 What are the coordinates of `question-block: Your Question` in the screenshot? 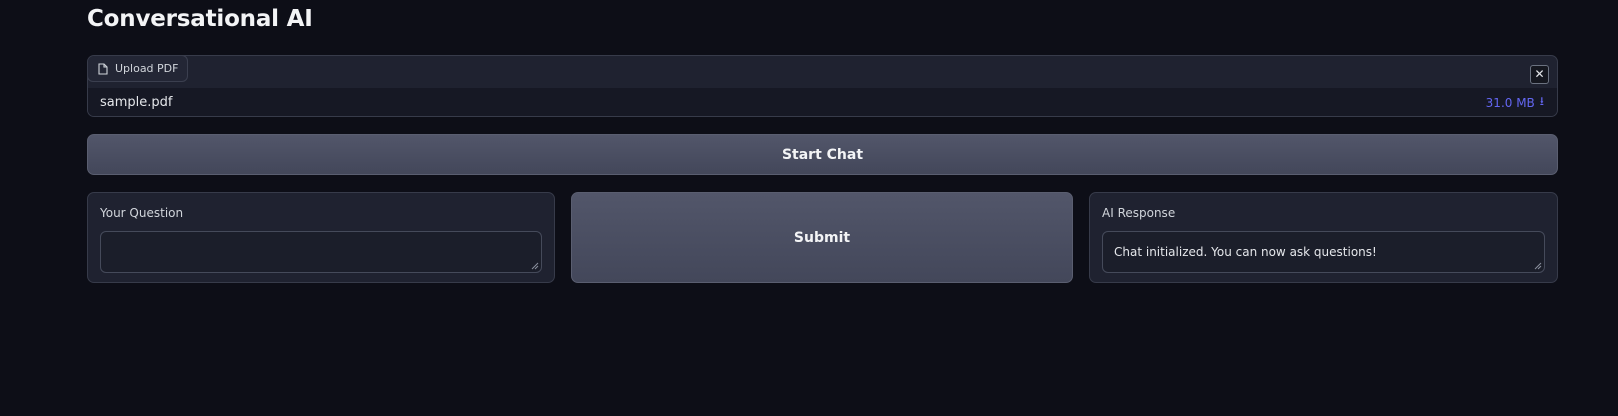 It's located at (321, 237).